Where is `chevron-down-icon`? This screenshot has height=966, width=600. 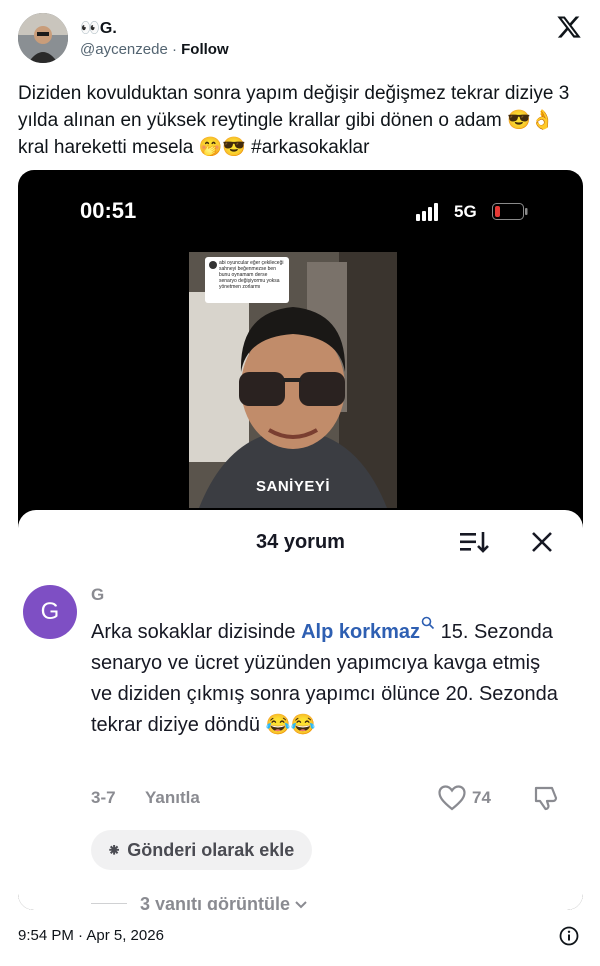
chevron-down-icon is located at coordinates (301, 905).